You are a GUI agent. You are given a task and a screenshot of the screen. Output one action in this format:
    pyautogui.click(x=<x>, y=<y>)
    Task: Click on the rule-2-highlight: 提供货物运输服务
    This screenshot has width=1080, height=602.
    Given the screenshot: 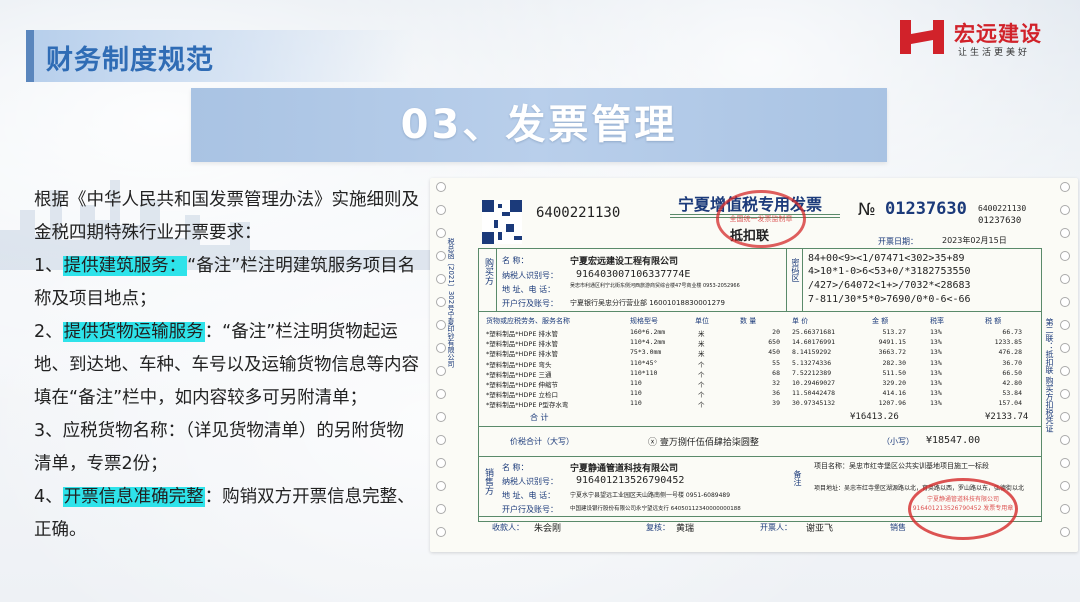 What is the action you would take?
    pyautogui.click(x=133, y=332)
    